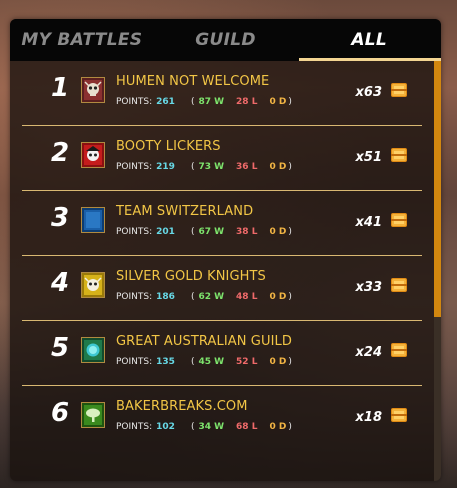  Describe the element at coordinates (247, 362) in the screenshot. I see `losses-value: 52 L` at that location.